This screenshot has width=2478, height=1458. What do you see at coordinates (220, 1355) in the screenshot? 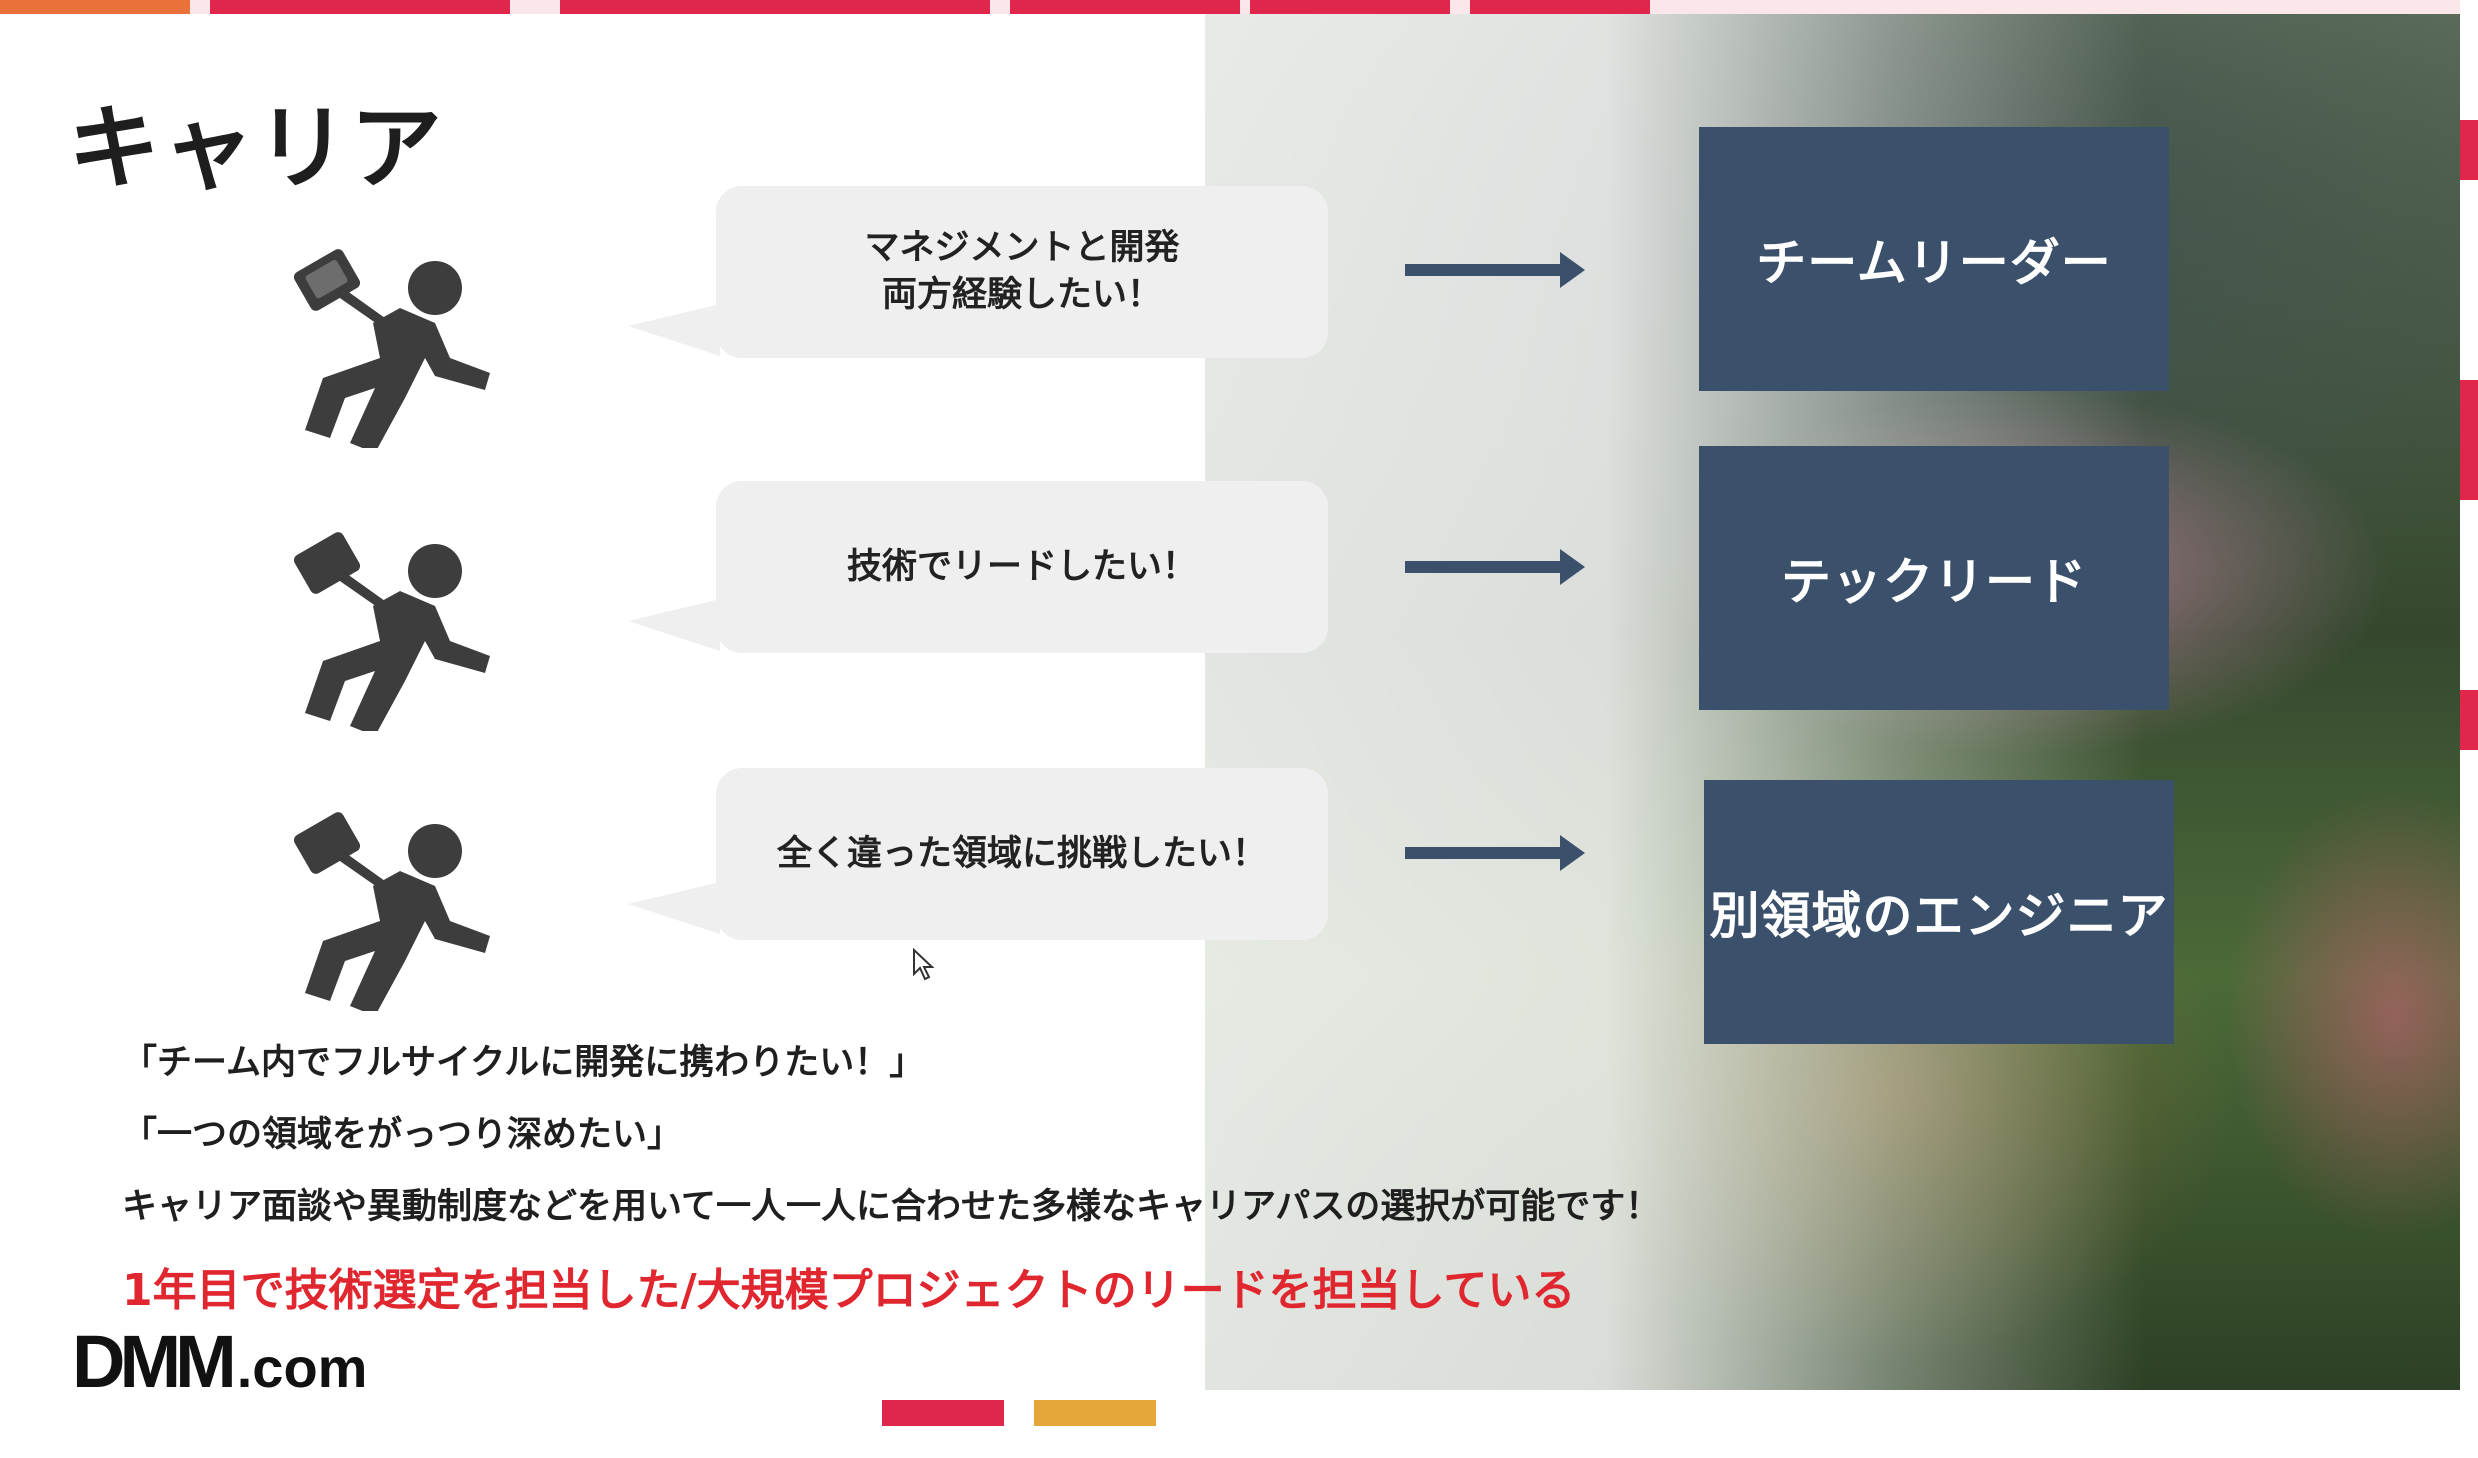
I see `dmm-logo: DMM .com` at bounding box center [220, 1355].